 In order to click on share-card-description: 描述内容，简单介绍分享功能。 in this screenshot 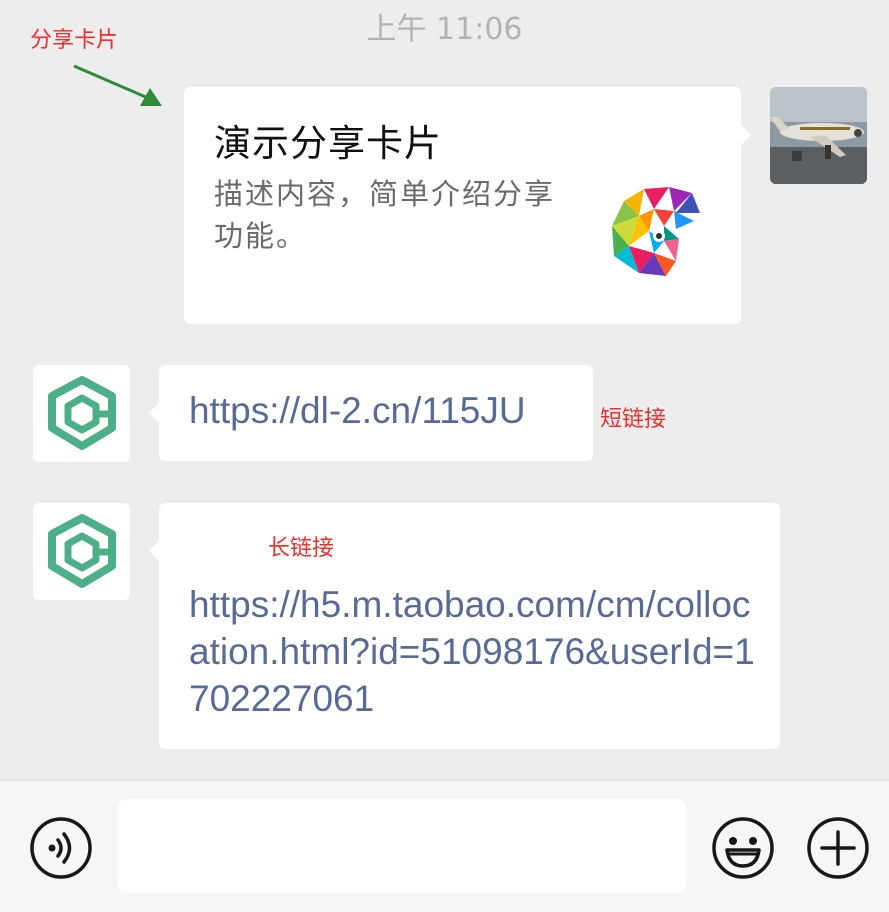, I will do `click(385, 215)`.